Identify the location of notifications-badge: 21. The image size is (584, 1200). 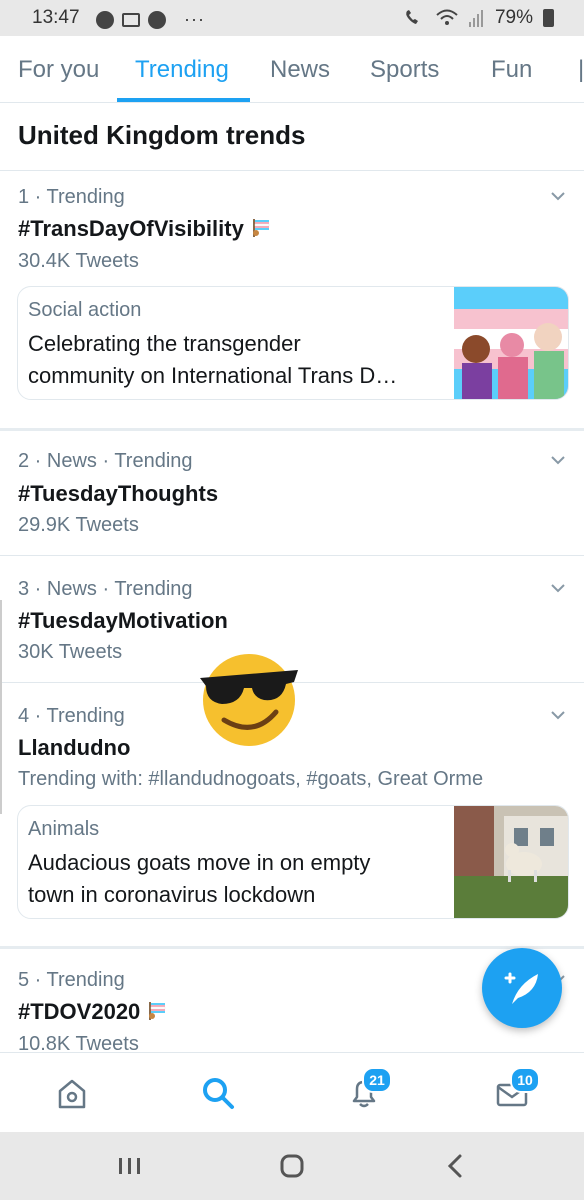
(377, 1080).